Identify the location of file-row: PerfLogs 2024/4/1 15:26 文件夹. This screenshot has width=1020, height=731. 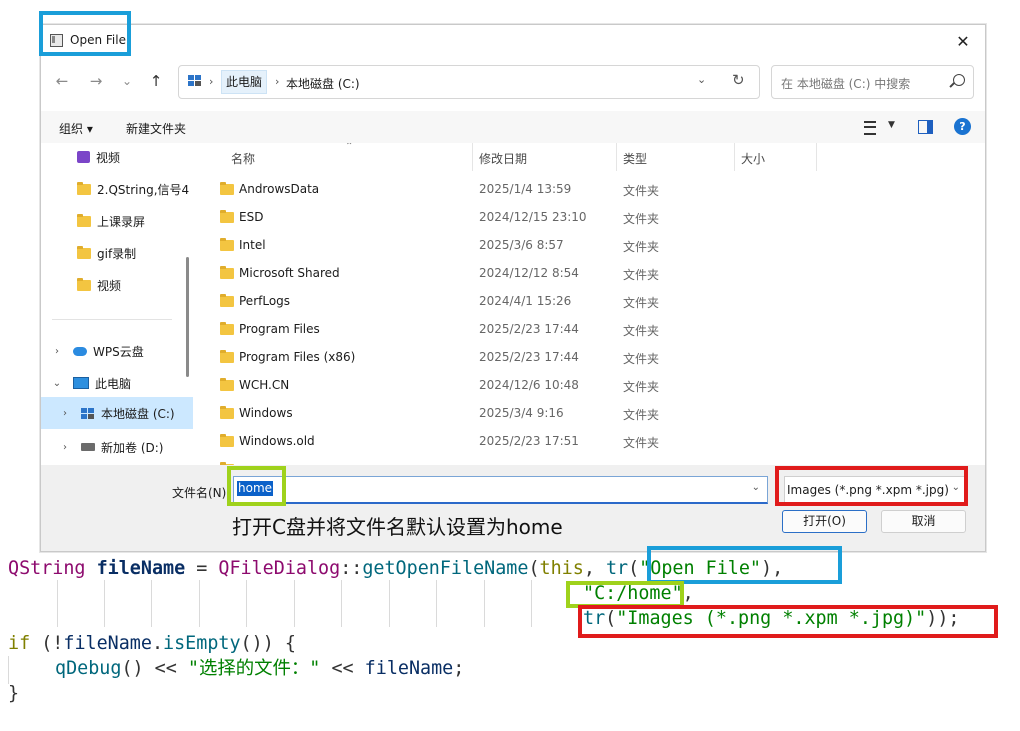
(568, 301).